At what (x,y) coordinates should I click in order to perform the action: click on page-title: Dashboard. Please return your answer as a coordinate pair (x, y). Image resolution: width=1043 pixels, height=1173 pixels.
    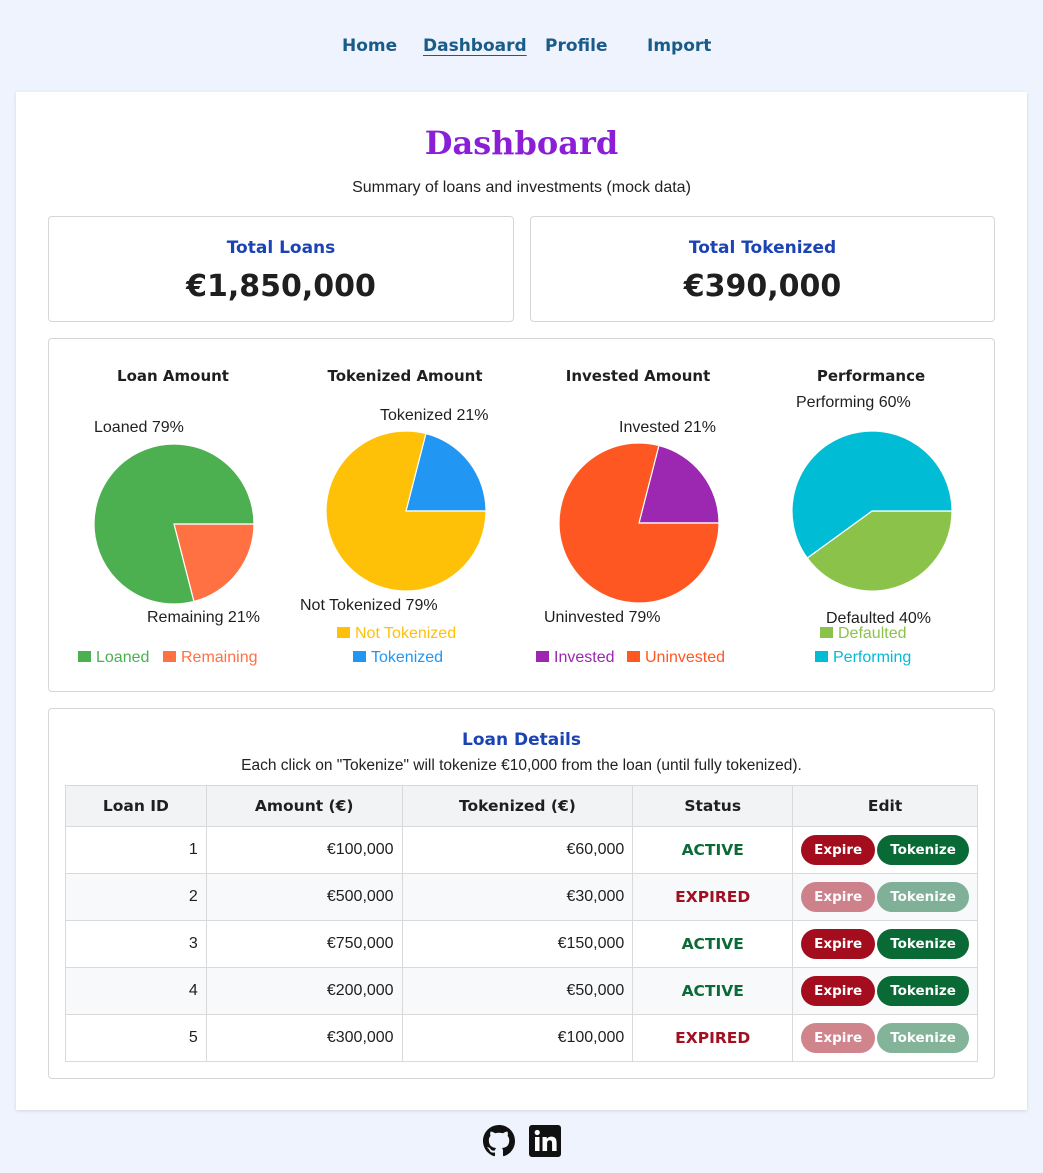
    Looking at the image, I should click on (521, 143).